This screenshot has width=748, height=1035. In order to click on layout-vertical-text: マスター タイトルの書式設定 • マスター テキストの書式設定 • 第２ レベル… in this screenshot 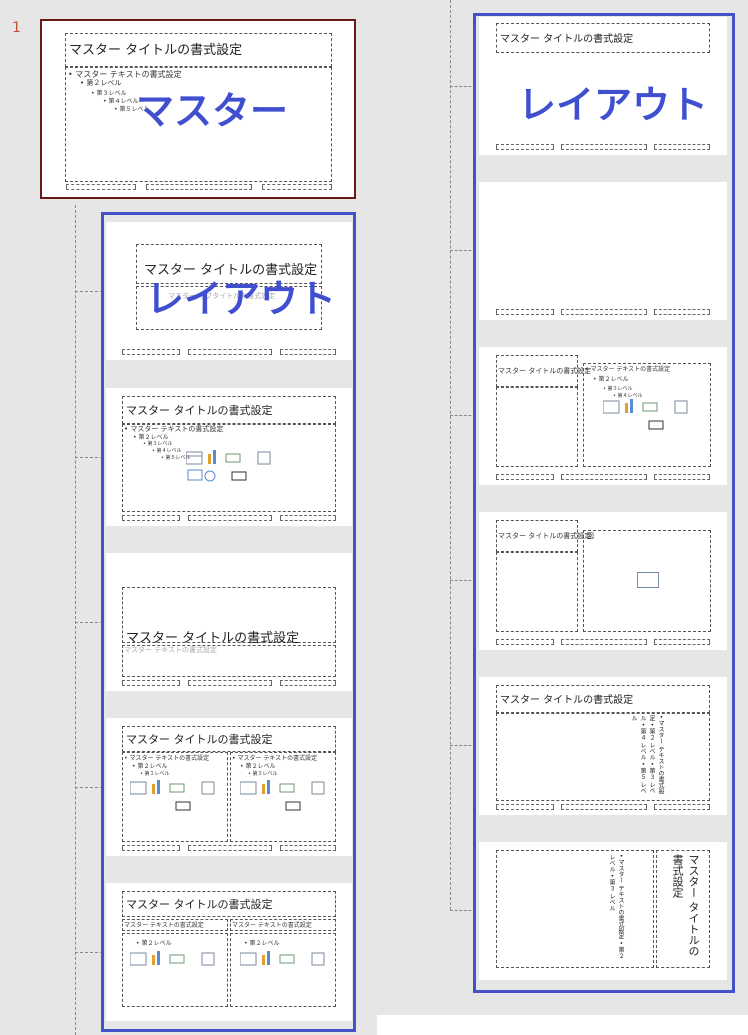, I will do `click(603, 746)`.